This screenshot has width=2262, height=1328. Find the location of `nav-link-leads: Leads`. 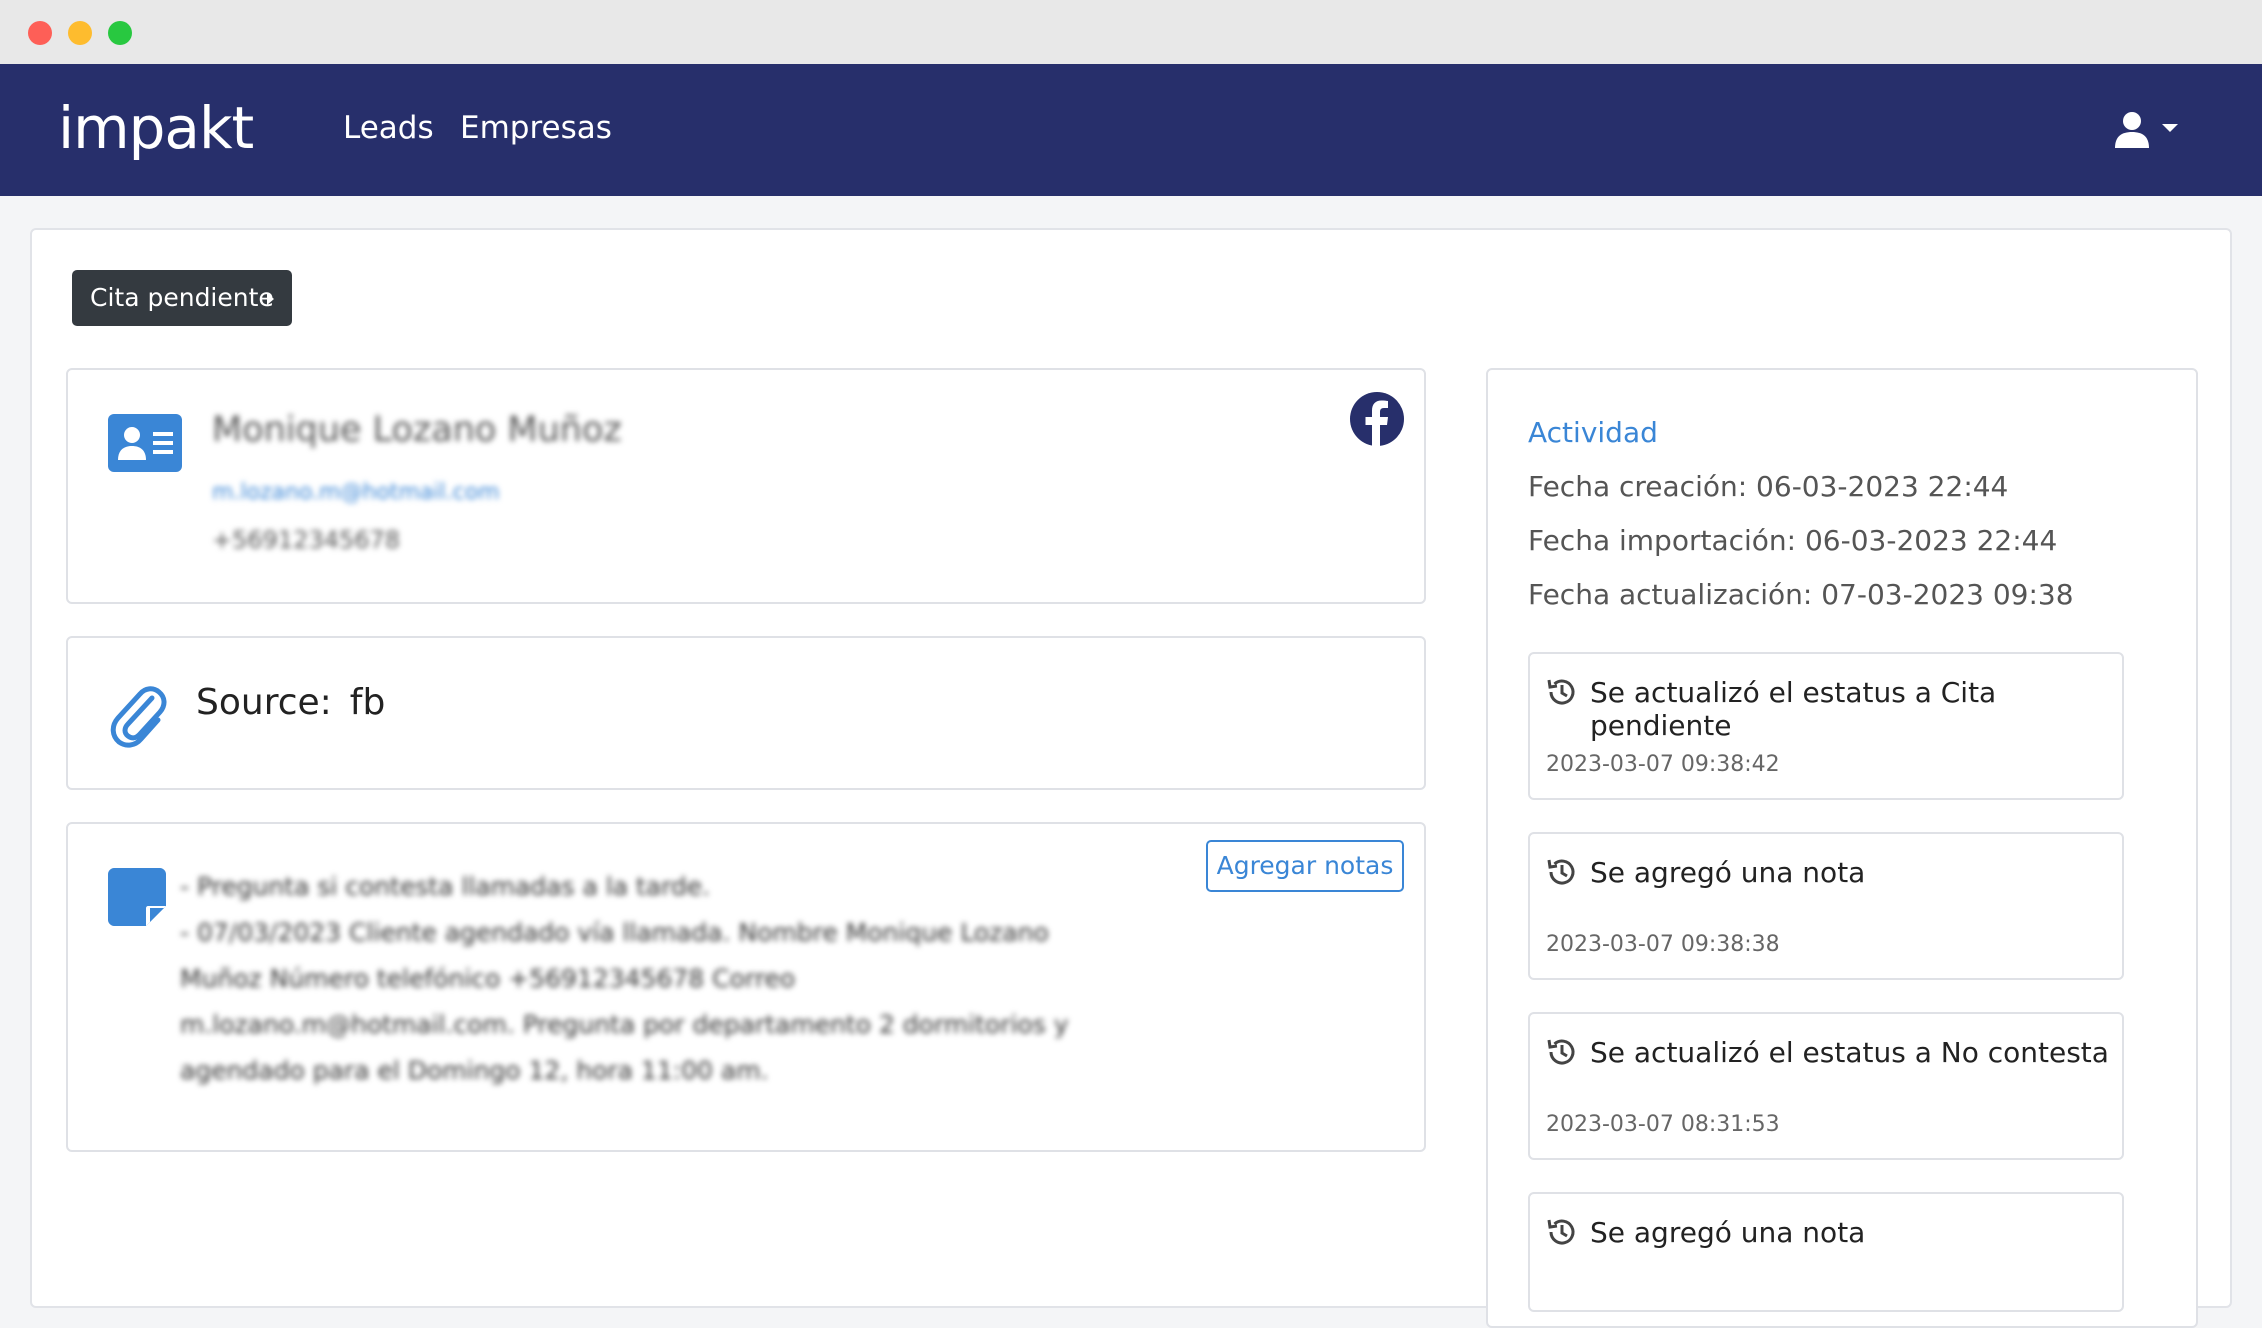

nav-link-leads: Leads is located at coordinates (388, 128).